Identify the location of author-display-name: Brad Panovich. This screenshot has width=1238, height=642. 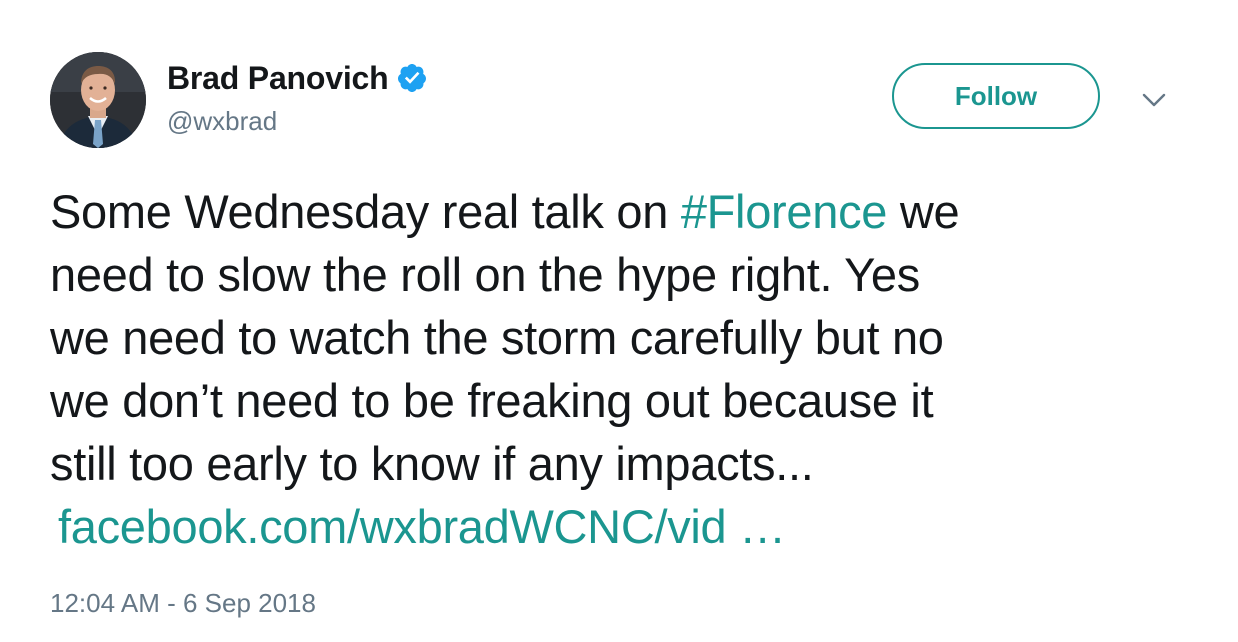
(278, 78).